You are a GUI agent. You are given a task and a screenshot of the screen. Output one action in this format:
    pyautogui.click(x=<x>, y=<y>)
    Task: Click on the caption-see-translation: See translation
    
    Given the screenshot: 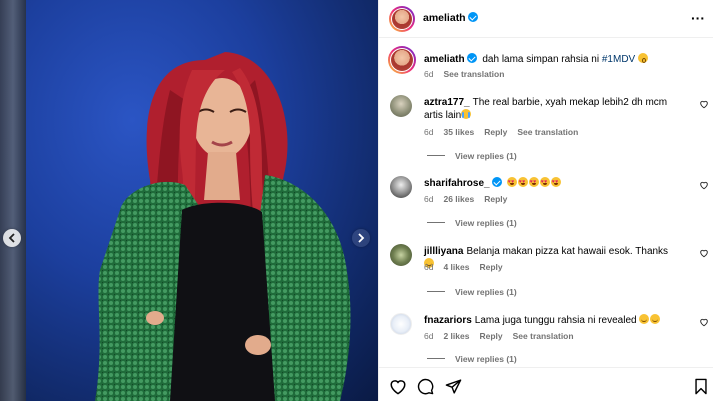 What is the action you would take?
    pyautogui.click(x=473, y=74)
    